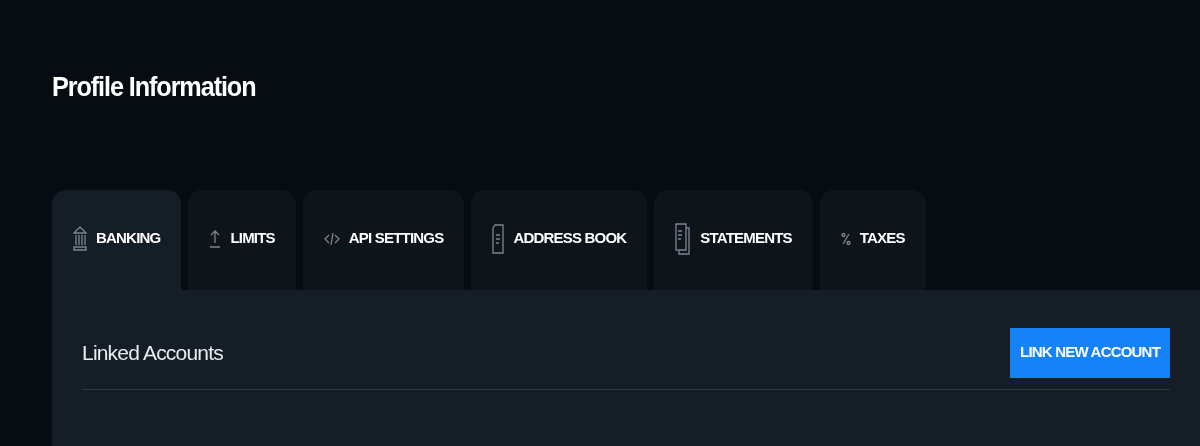  What do you see at coordinates (242, 240) in the screenshot?
I see `tab: LIMITS` at bounding box center [242, 240].